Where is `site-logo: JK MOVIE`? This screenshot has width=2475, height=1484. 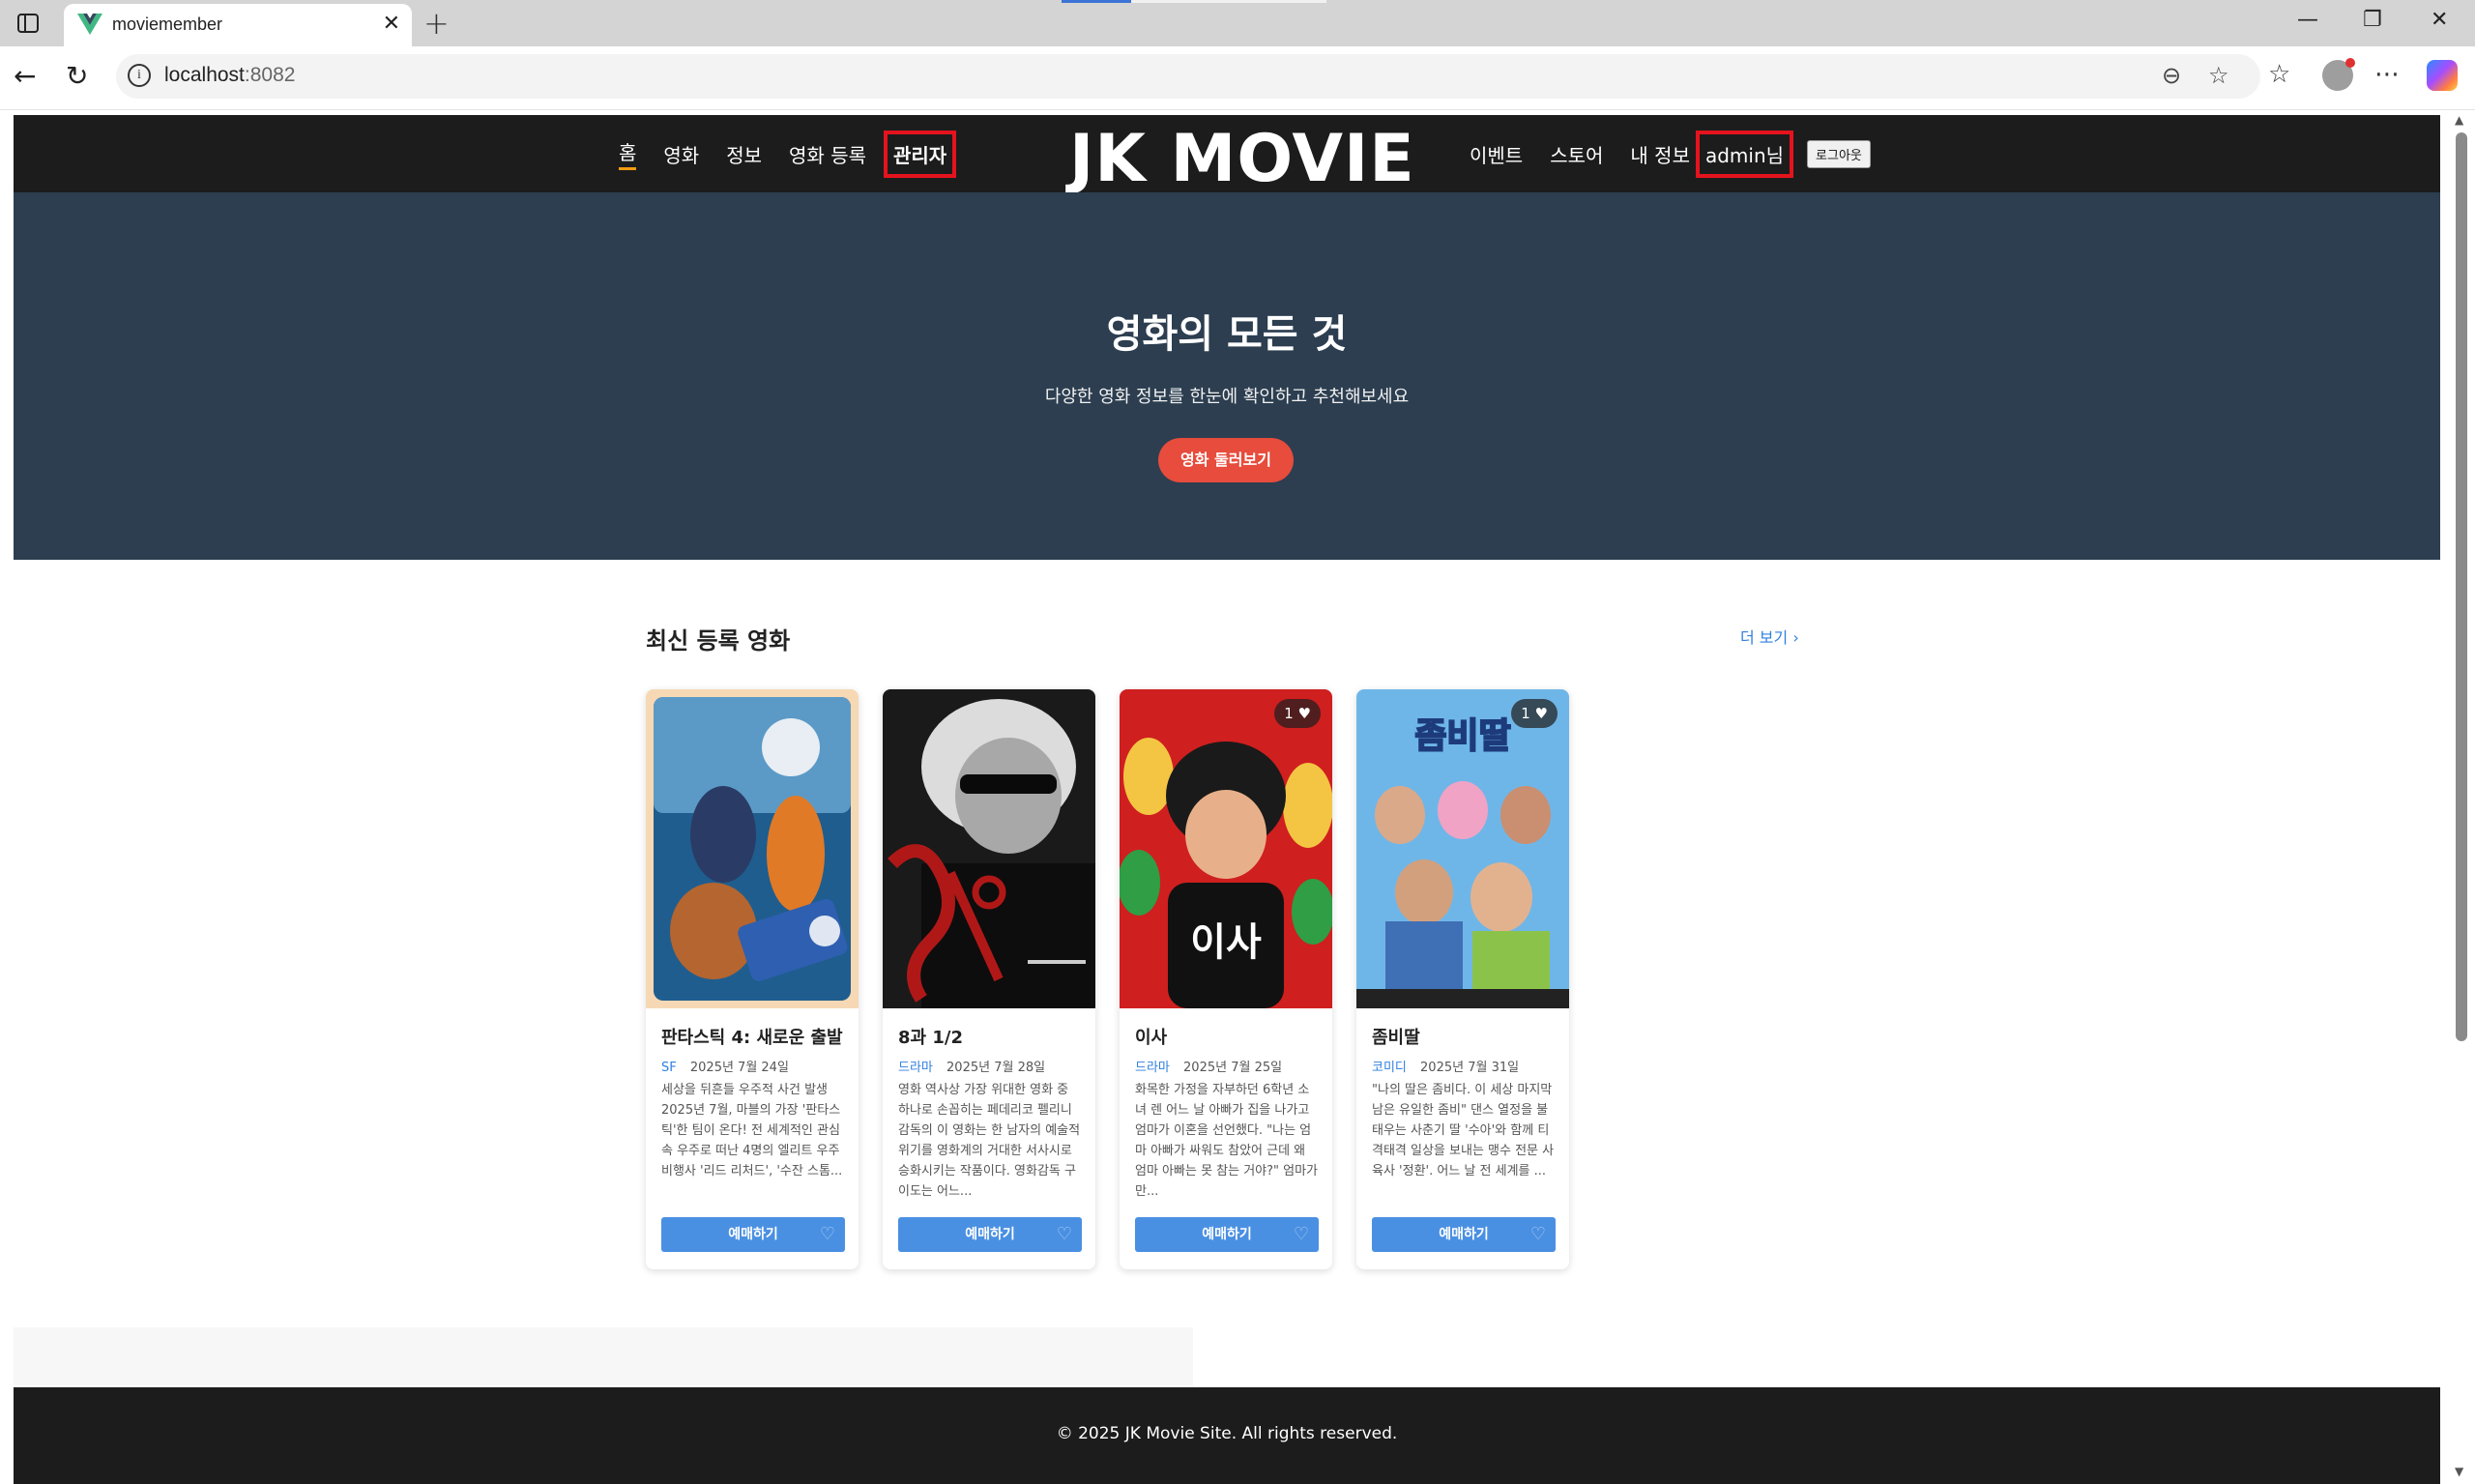
site-logo: JK MOVIE is located at coordinates (1242, 159).